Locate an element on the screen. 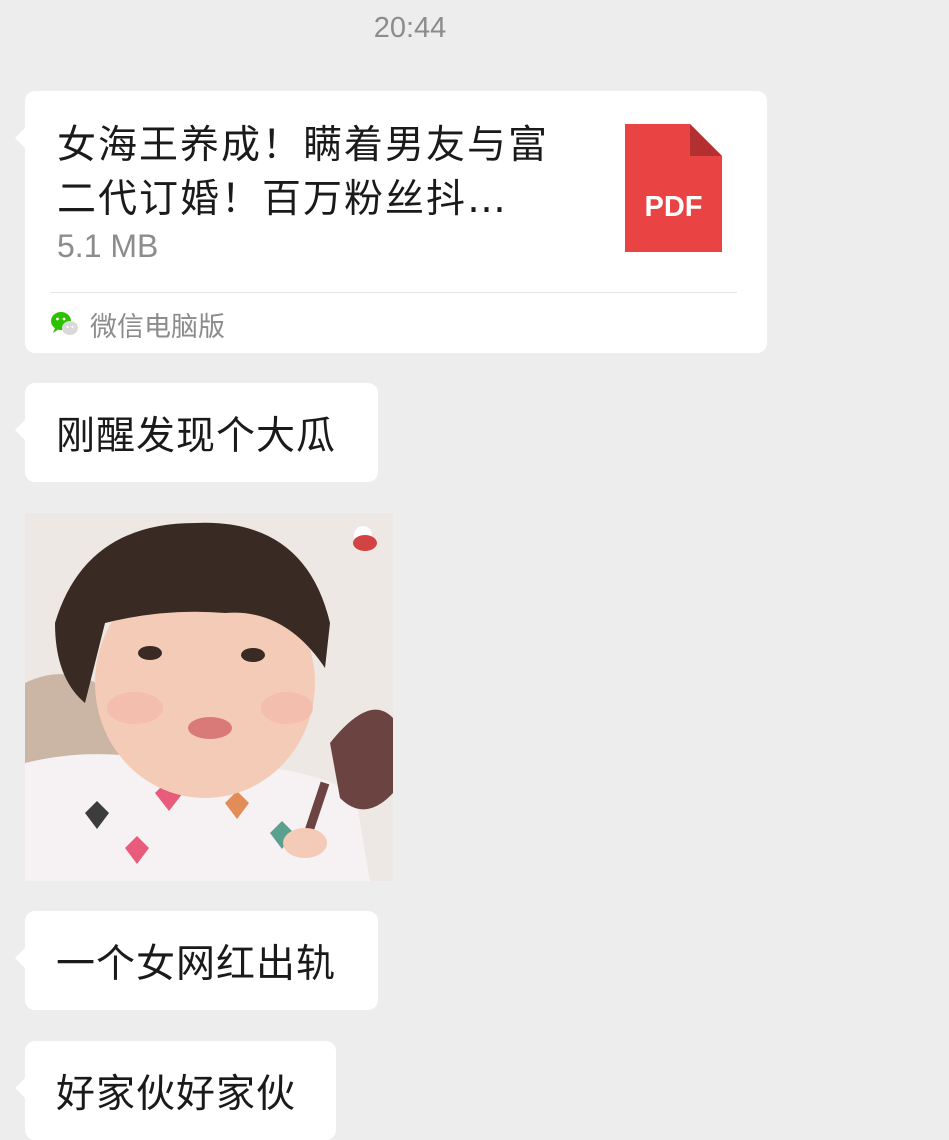  sticker-image is located at coordinates (209, 697).